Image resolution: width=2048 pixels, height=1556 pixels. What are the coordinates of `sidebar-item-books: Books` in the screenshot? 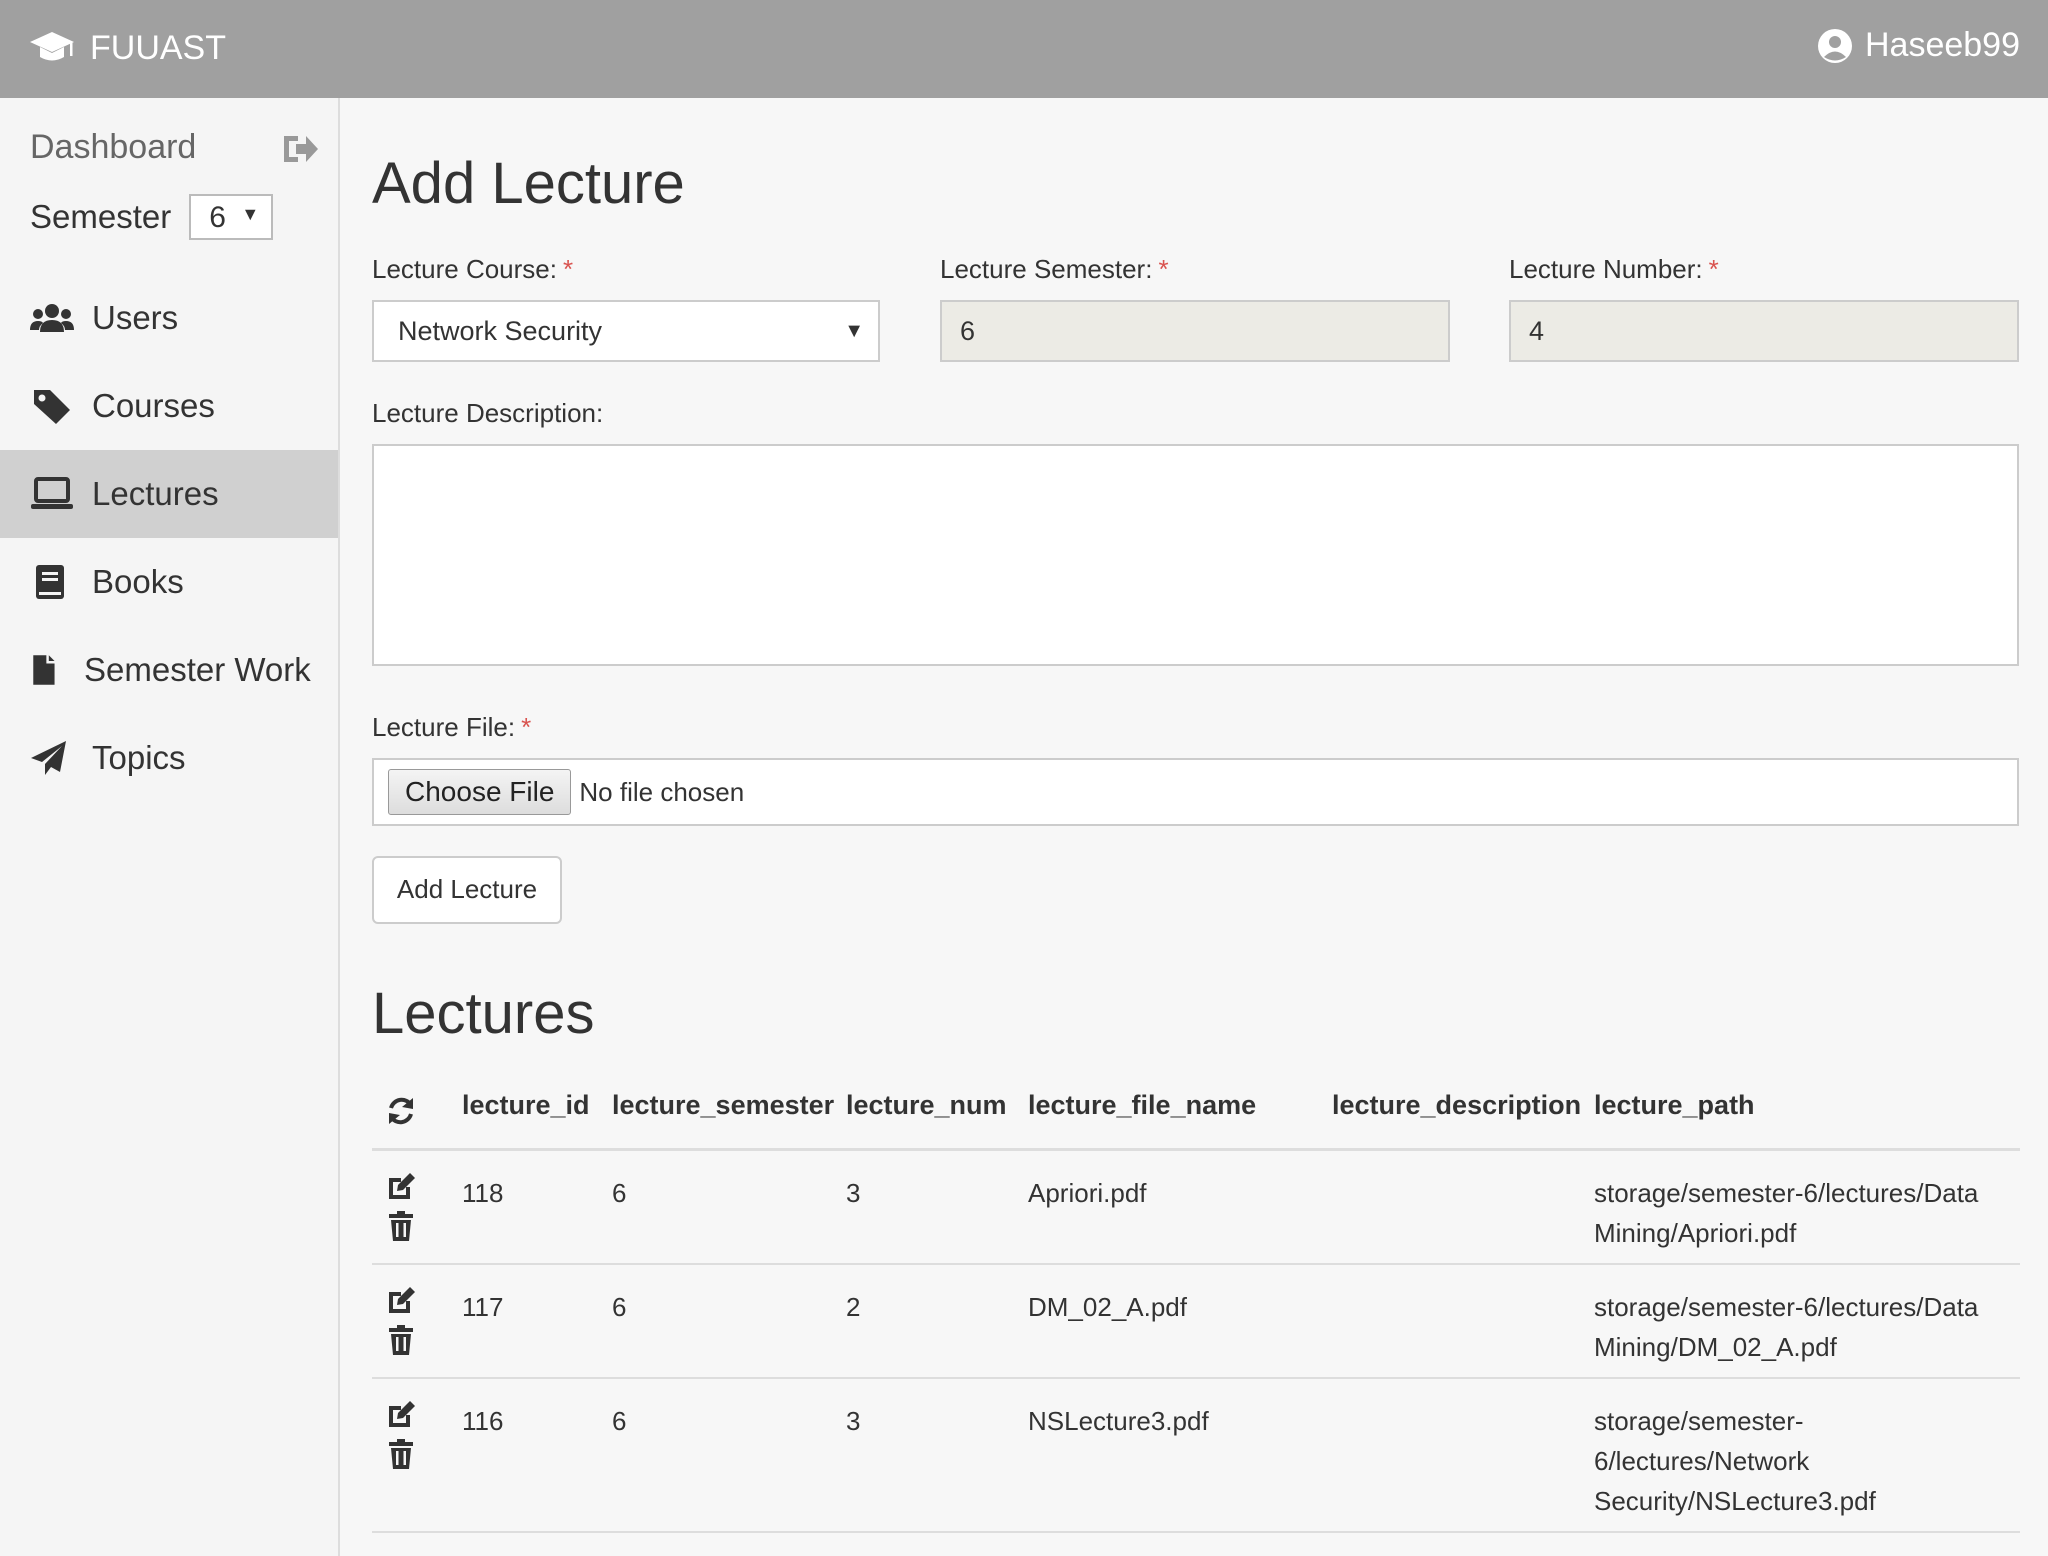 It's located at (169, 582).